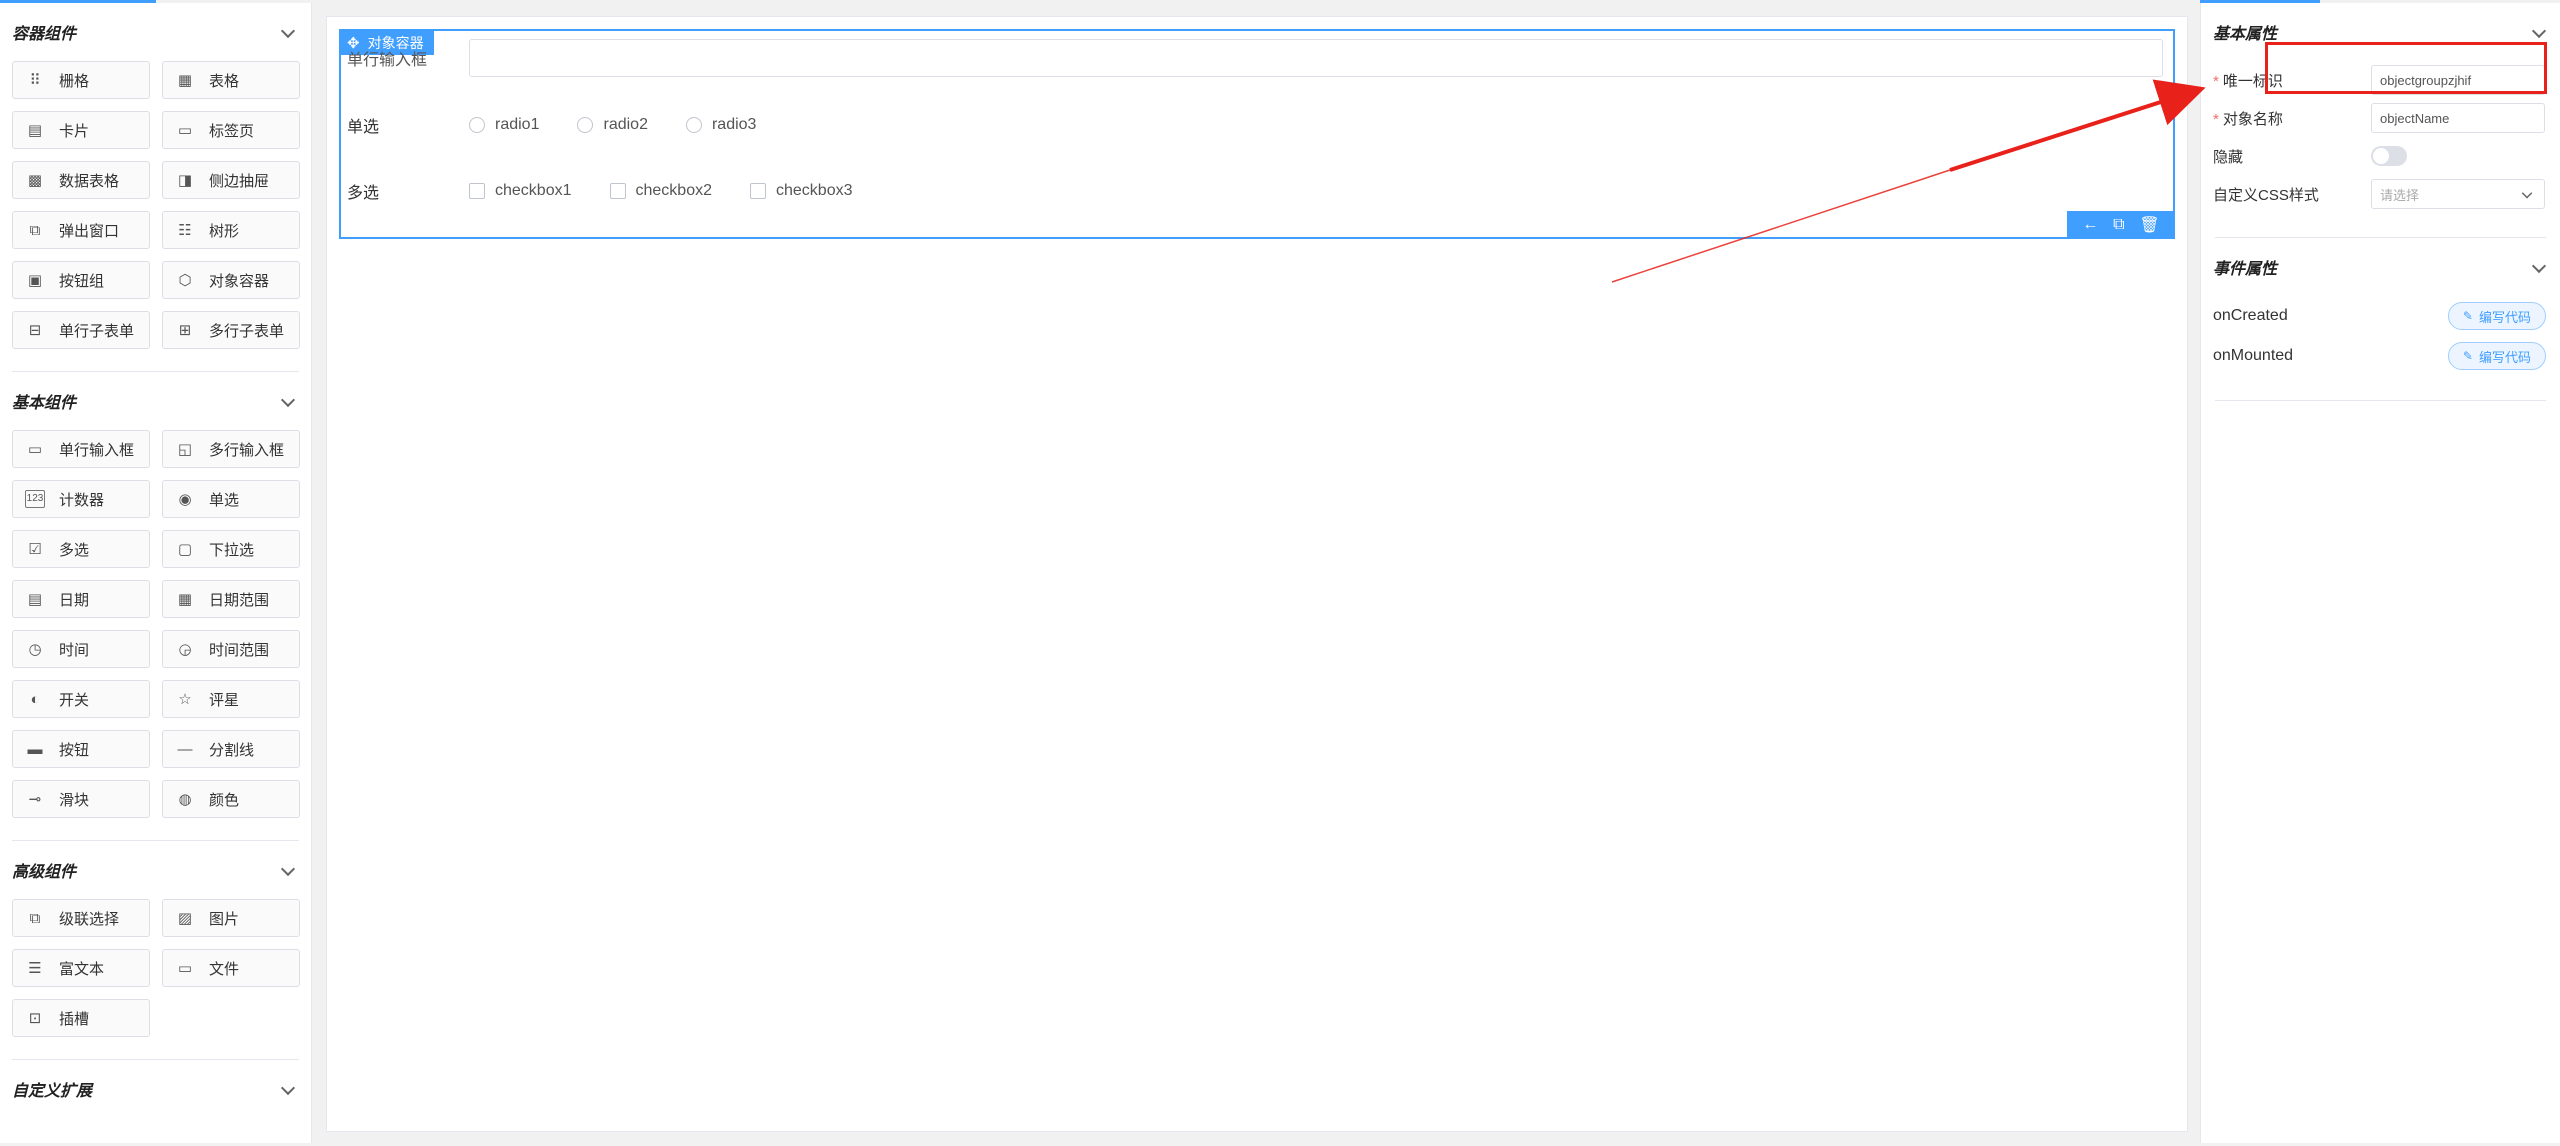 Image resolution: width=2560 pixels, height=1146 pixels. I want to click on widget-multi-subform: ⊞ 多行子表单, so click(231, 330).